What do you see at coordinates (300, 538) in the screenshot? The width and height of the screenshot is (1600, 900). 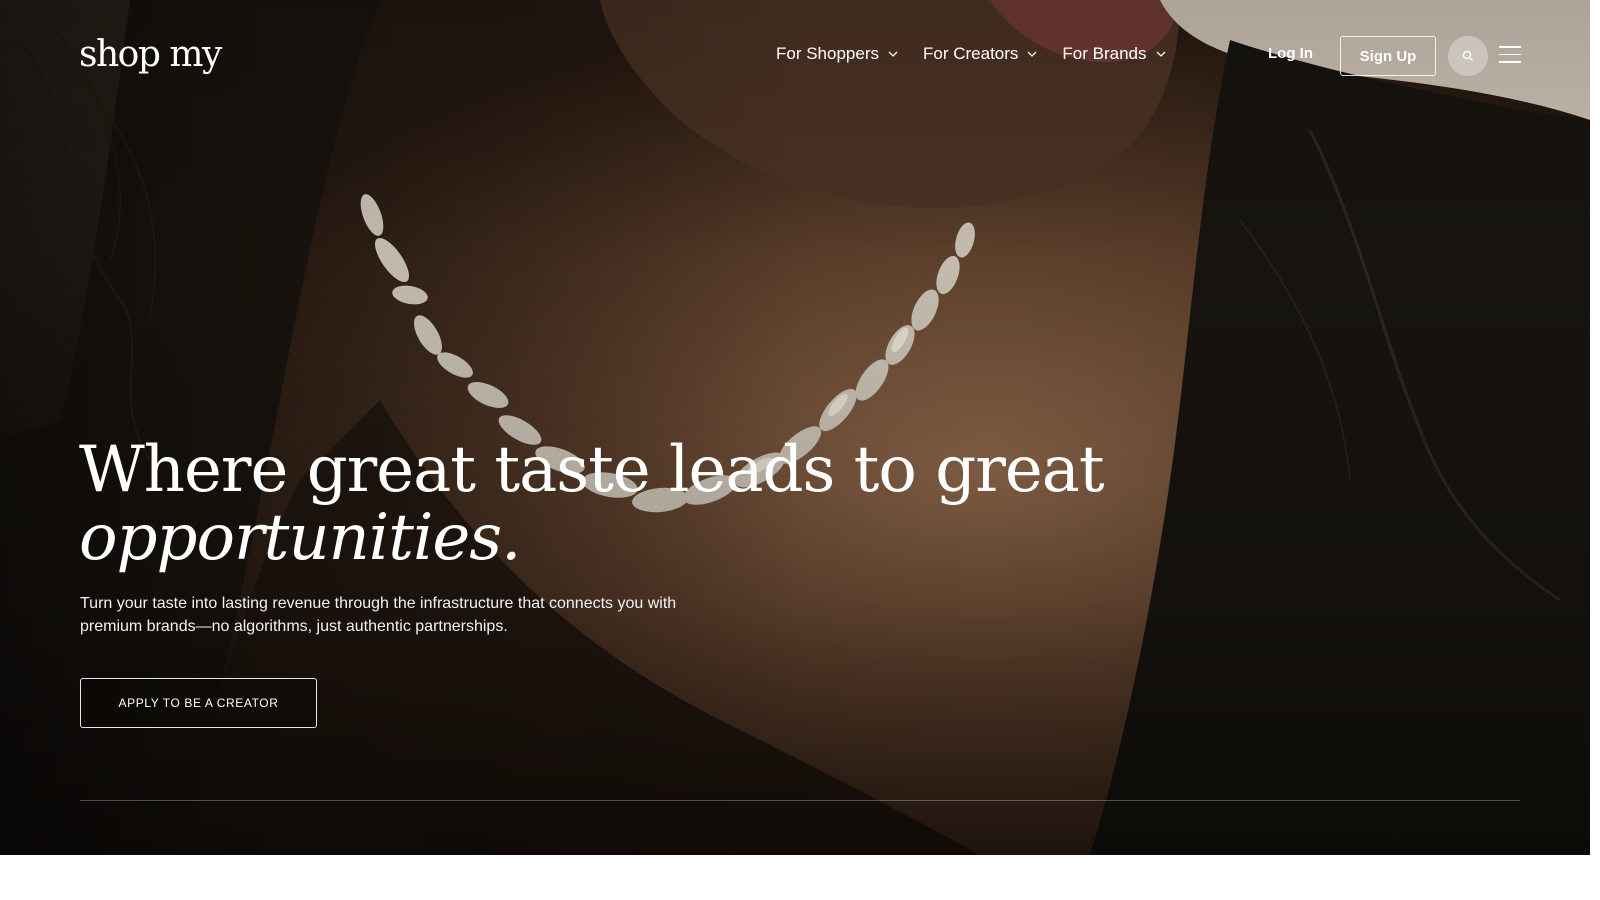 I see `hero-headline-line2: opportunities.` at bounding box center [300, 538].